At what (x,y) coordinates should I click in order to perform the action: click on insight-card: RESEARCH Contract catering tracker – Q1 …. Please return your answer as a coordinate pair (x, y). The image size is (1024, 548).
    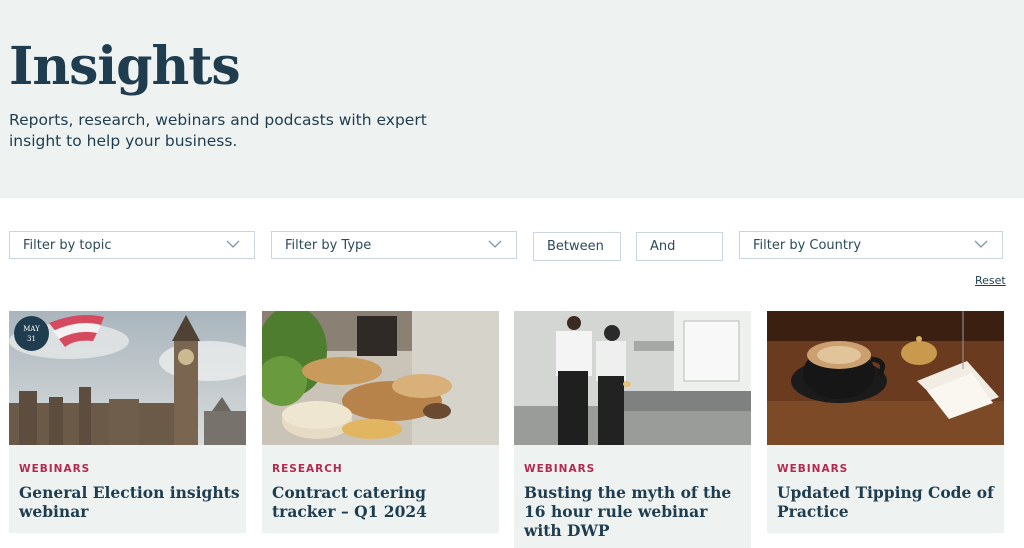
    Looking at the image, I should click on (380, 422).